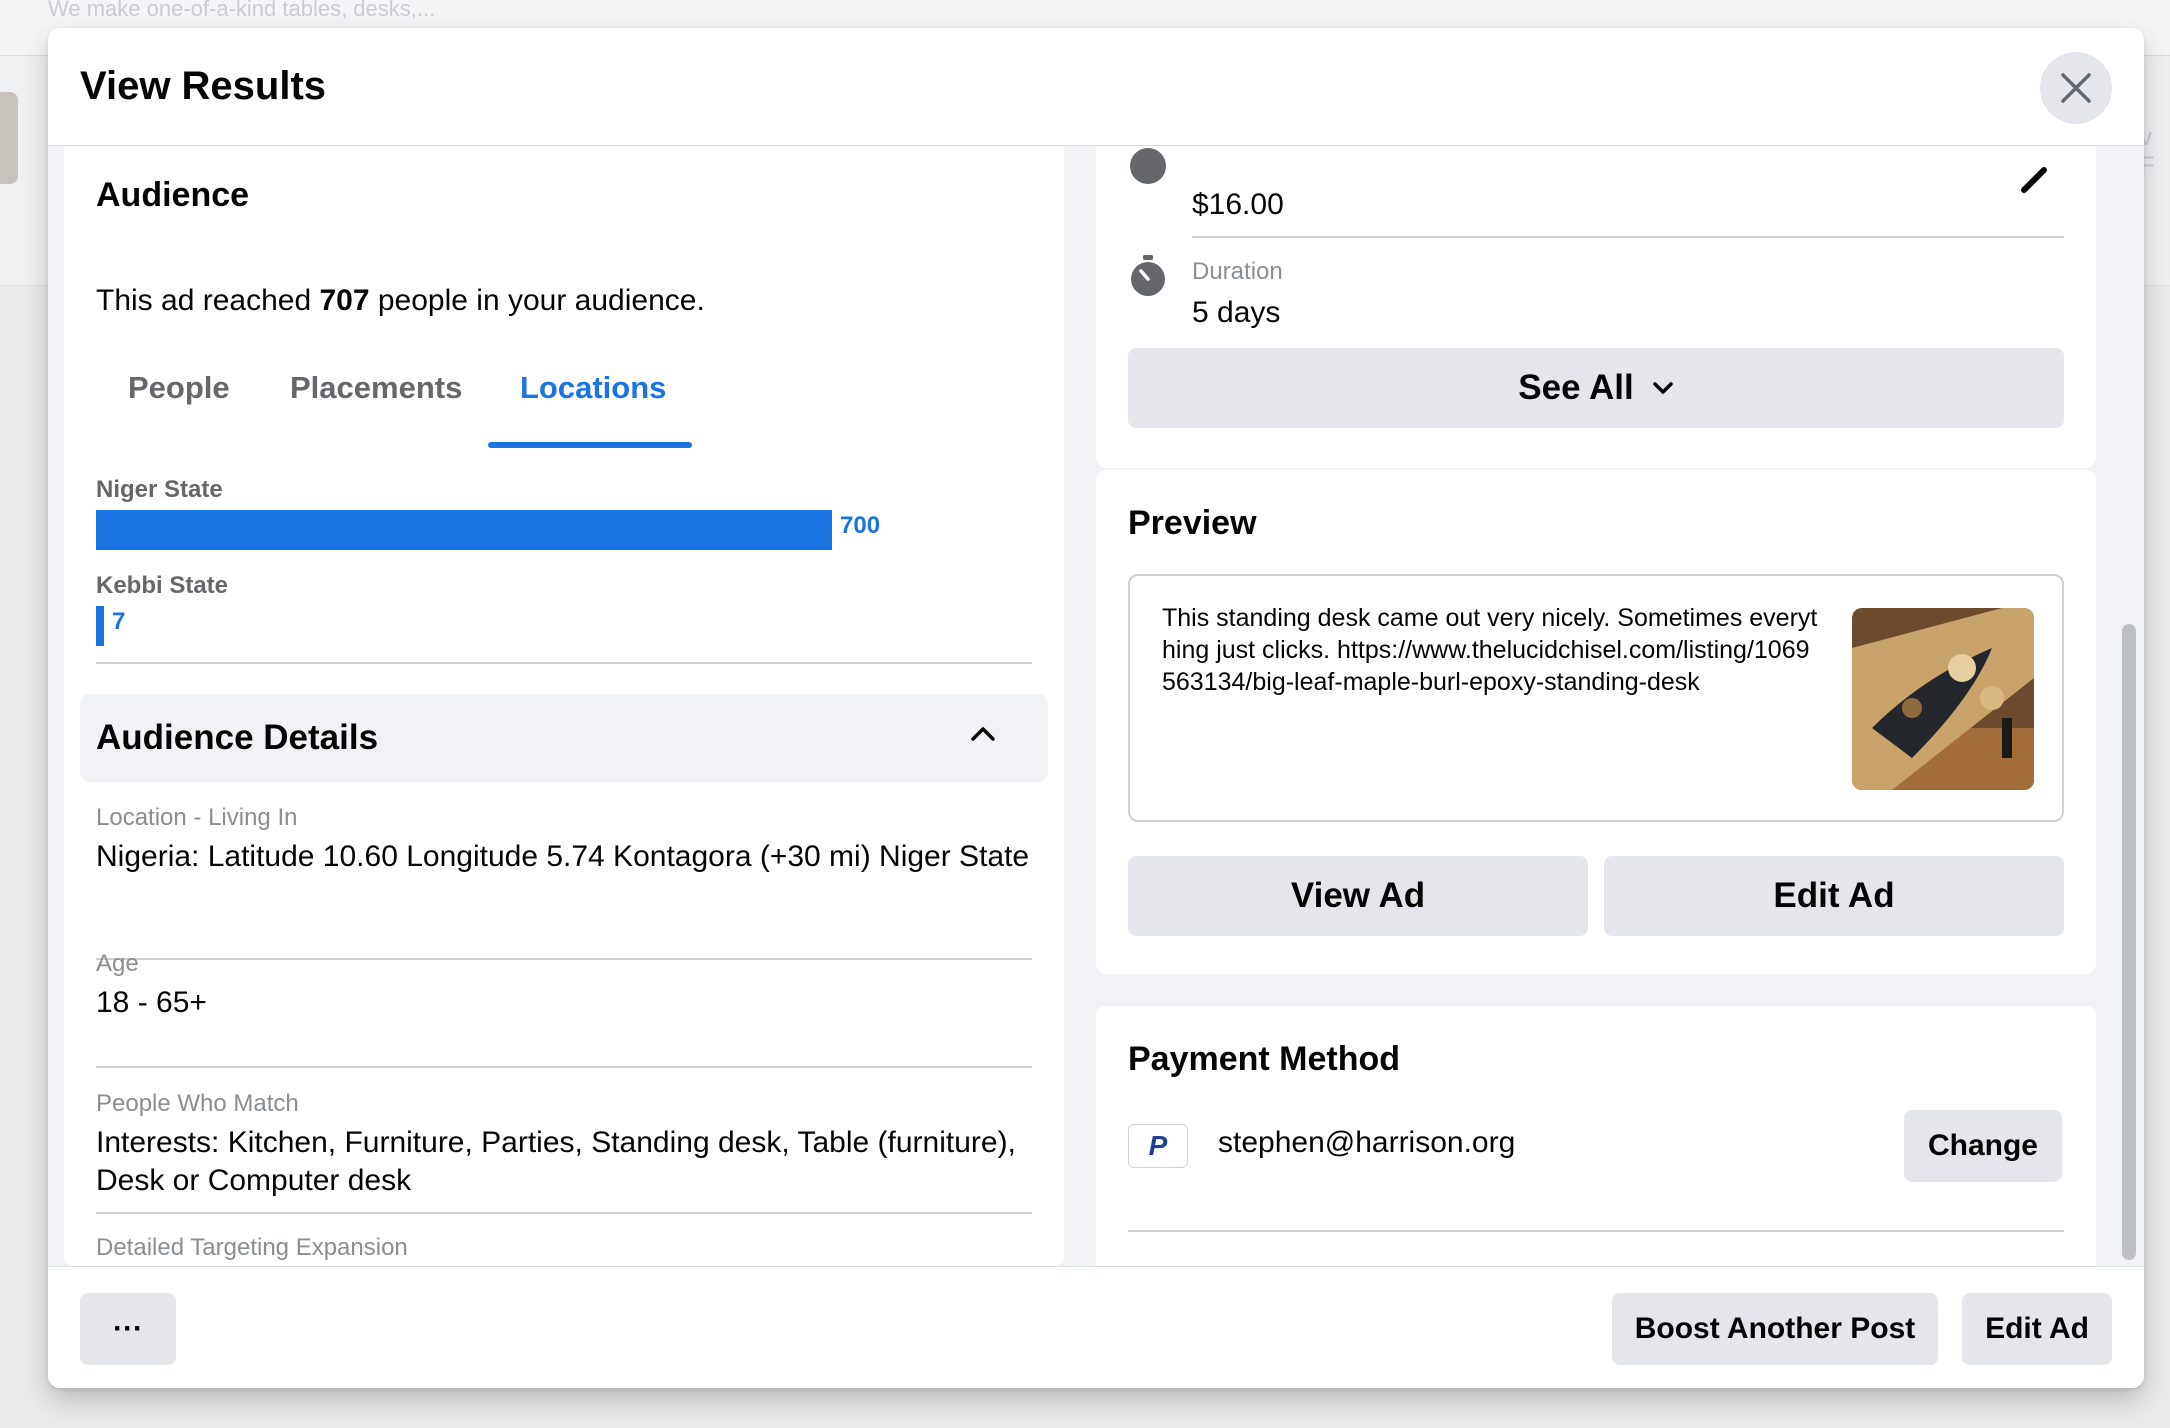 This screenshot has height=1428, width=2170. Describe the element at coordinates (860, 525) in the screenshot. I see `location-value-niger: 700` at that location.